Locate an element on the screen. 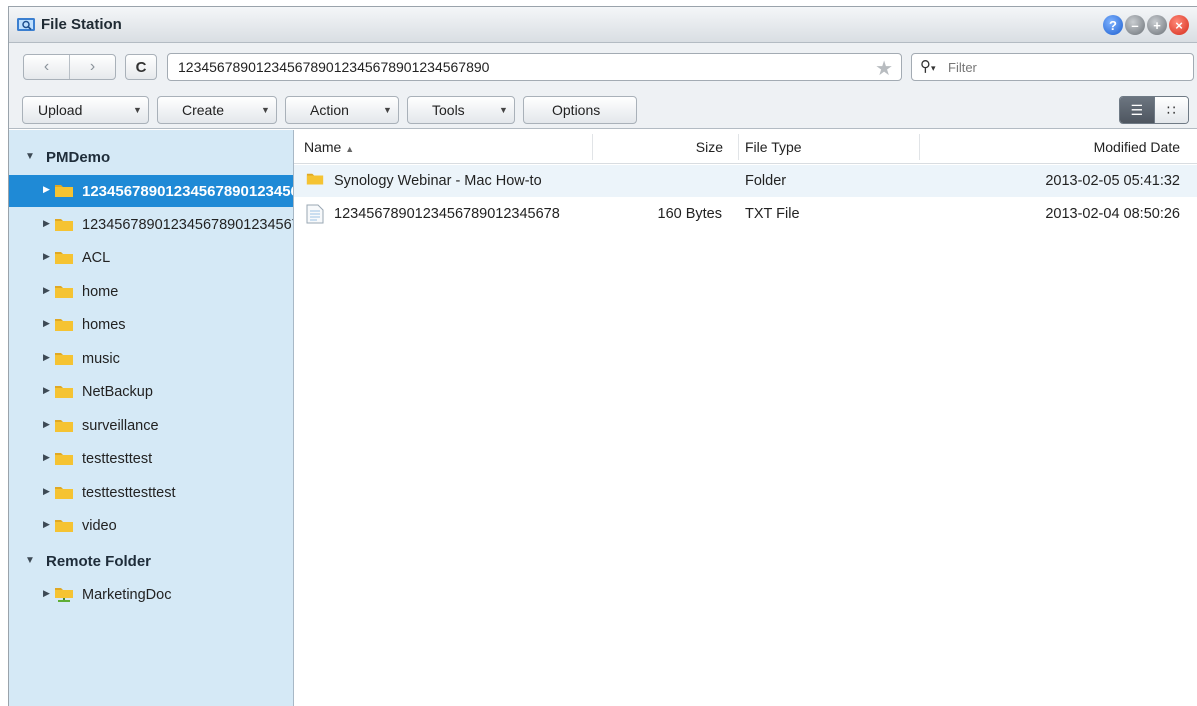 Image resolution: width=1197 pixels, height=706 pixels. sidebar-folder-item: ▶ music is located at coordinates (151, 359).